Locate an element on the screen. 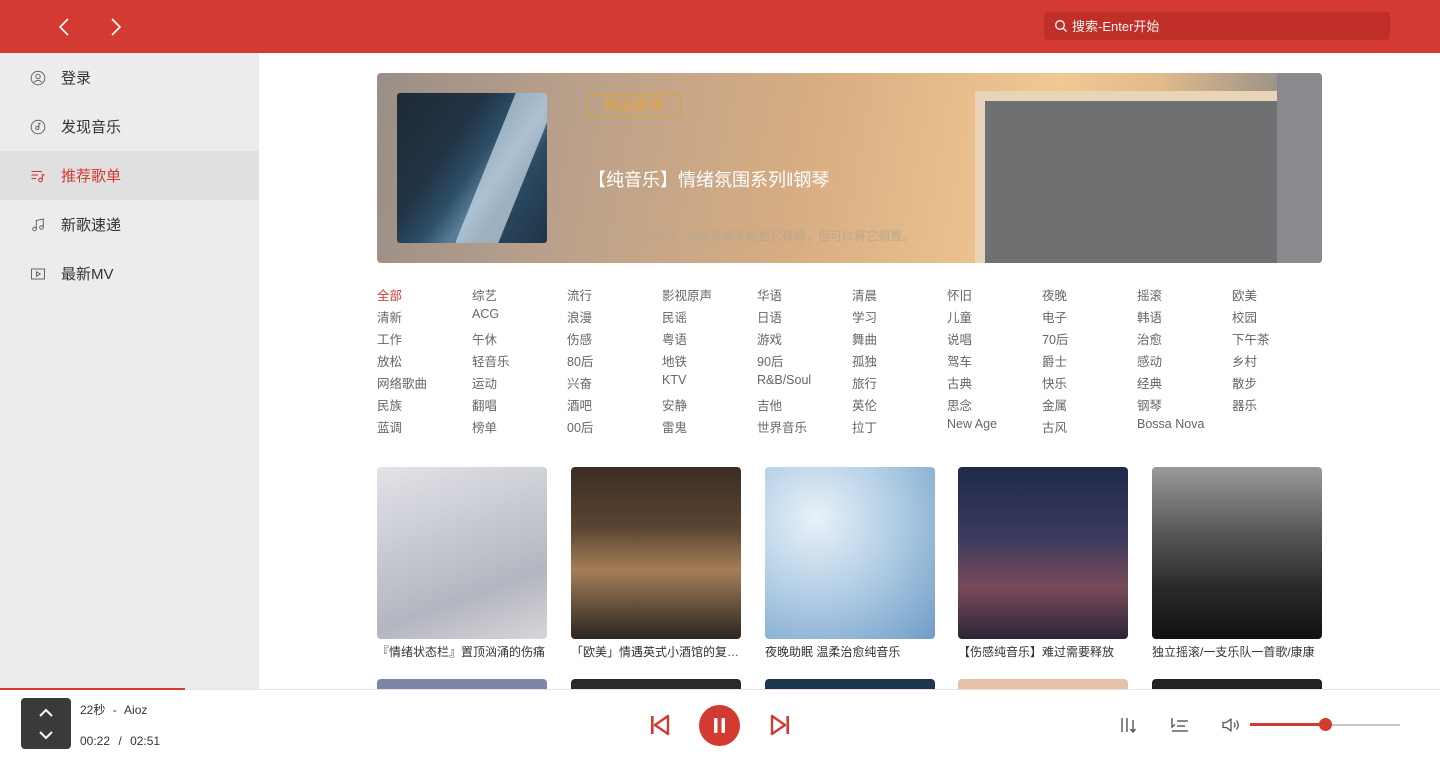  category-tag: Bossa Nova is located at coordinates (1170, 424).